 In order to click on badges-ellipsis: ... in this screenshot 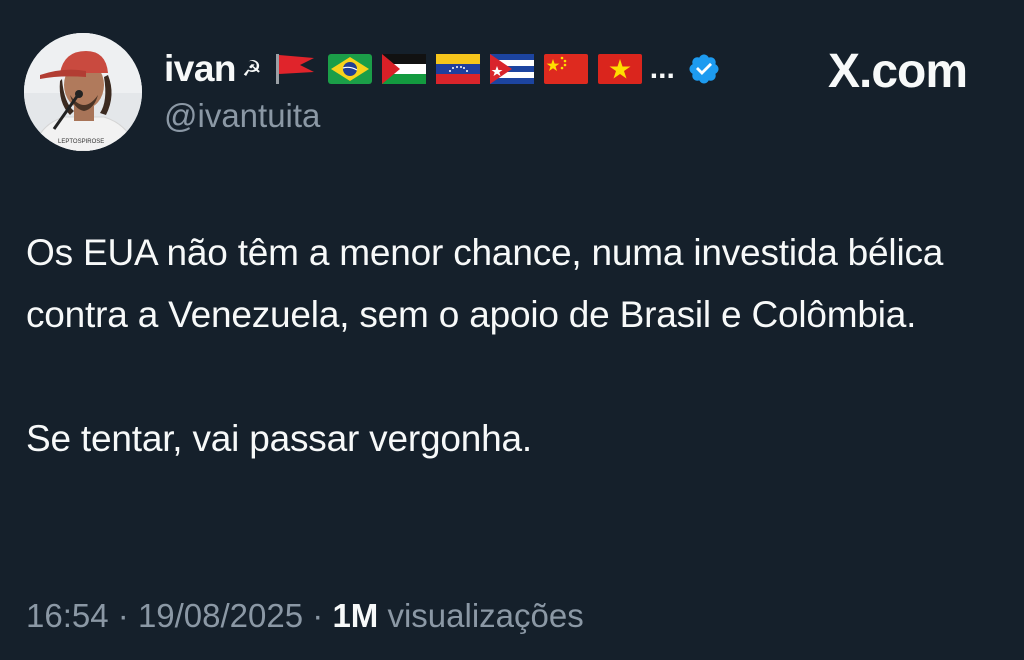, I will do `click(662, 68)`.